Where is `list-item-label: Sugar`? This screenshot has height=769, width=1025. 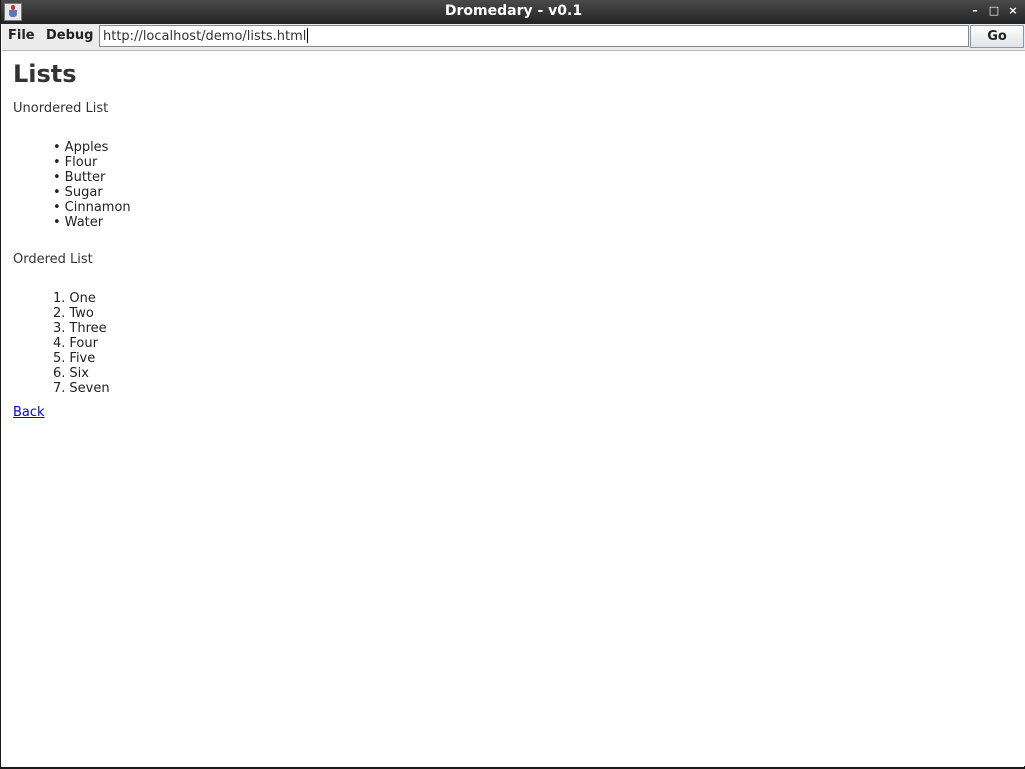 list-item-label: Sugar is located at coordinates (83, 192).